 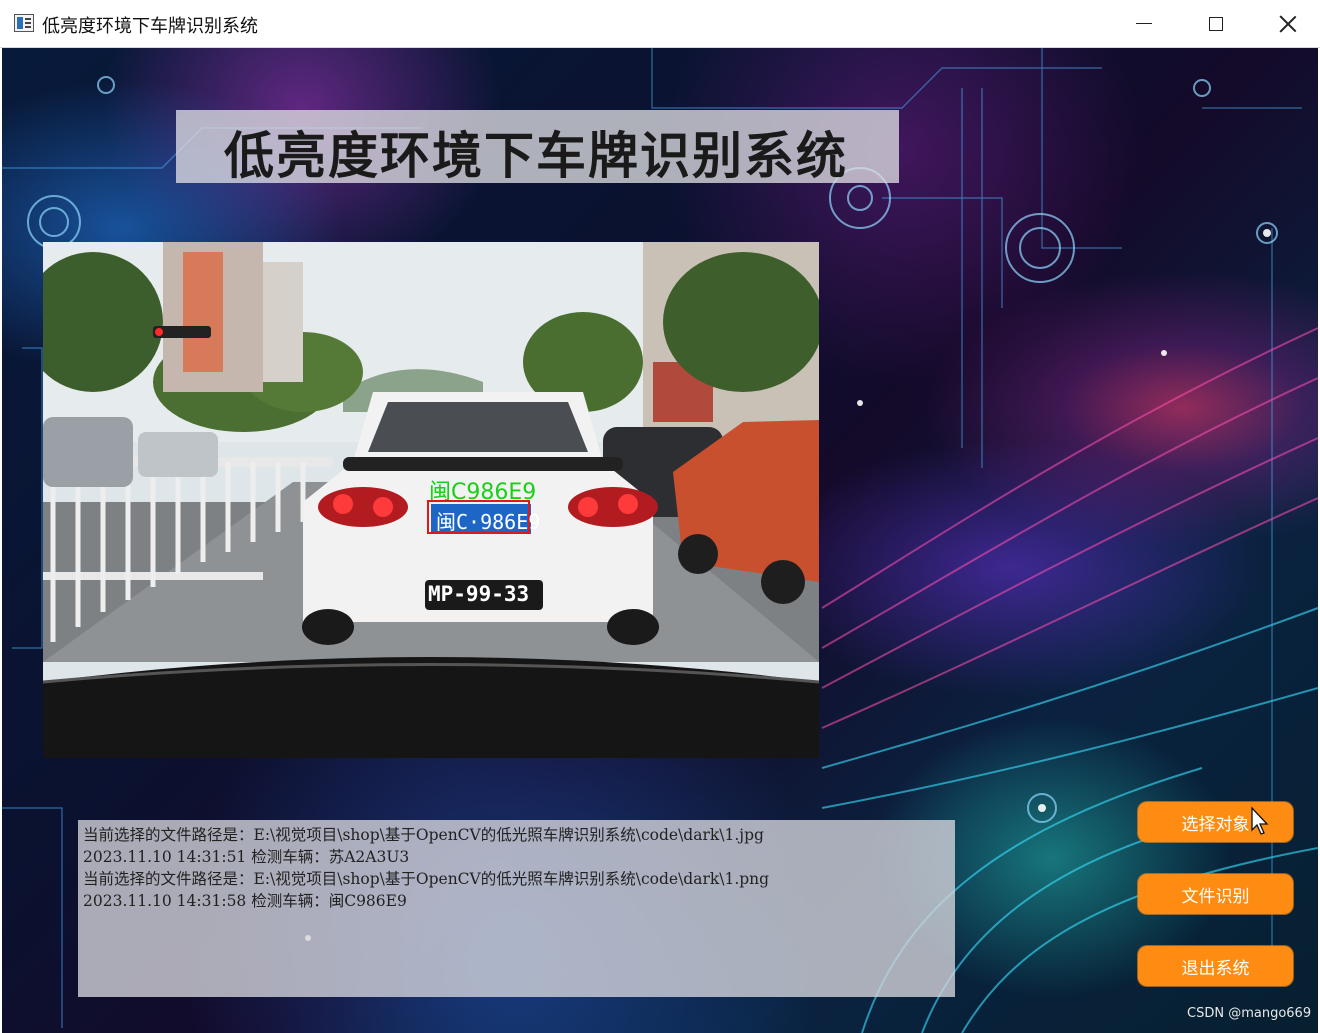 What do you see at coordinates (1215, 894) in the screenshot?
I see `file-recognize-button: 文件识别` at bounding box center [1215, 894].